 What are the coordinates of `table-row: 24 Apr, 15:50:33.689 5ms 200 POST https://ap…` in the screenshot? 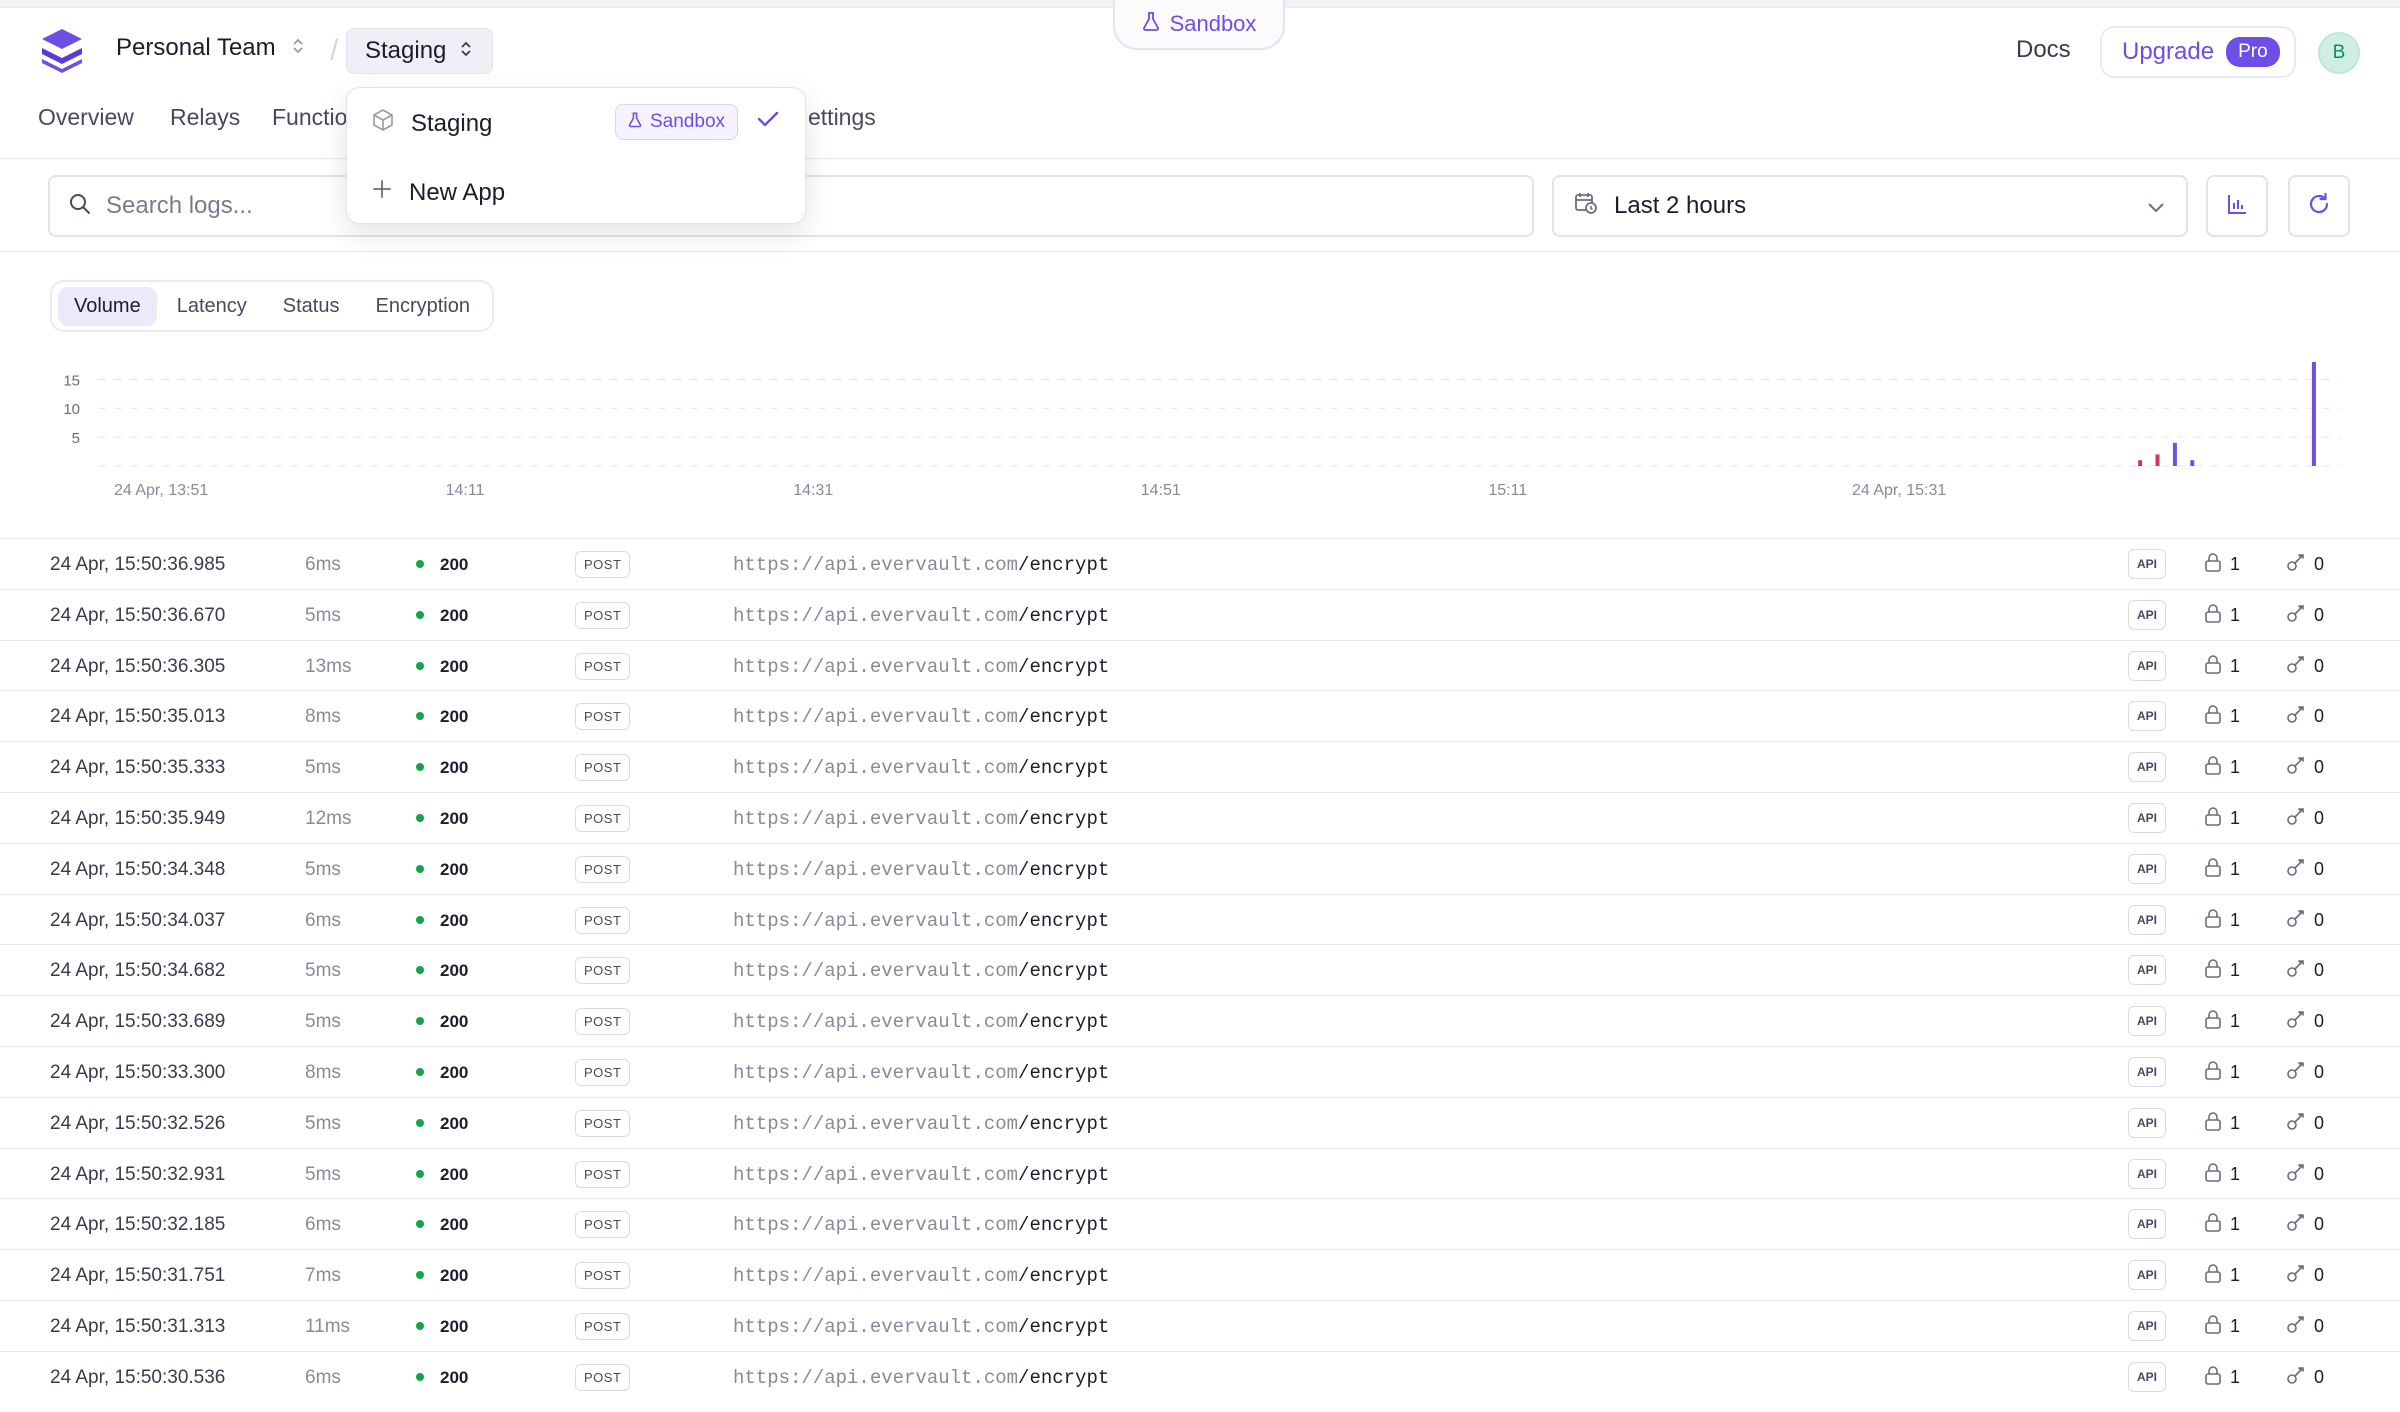 It's located at (1200, 1020).